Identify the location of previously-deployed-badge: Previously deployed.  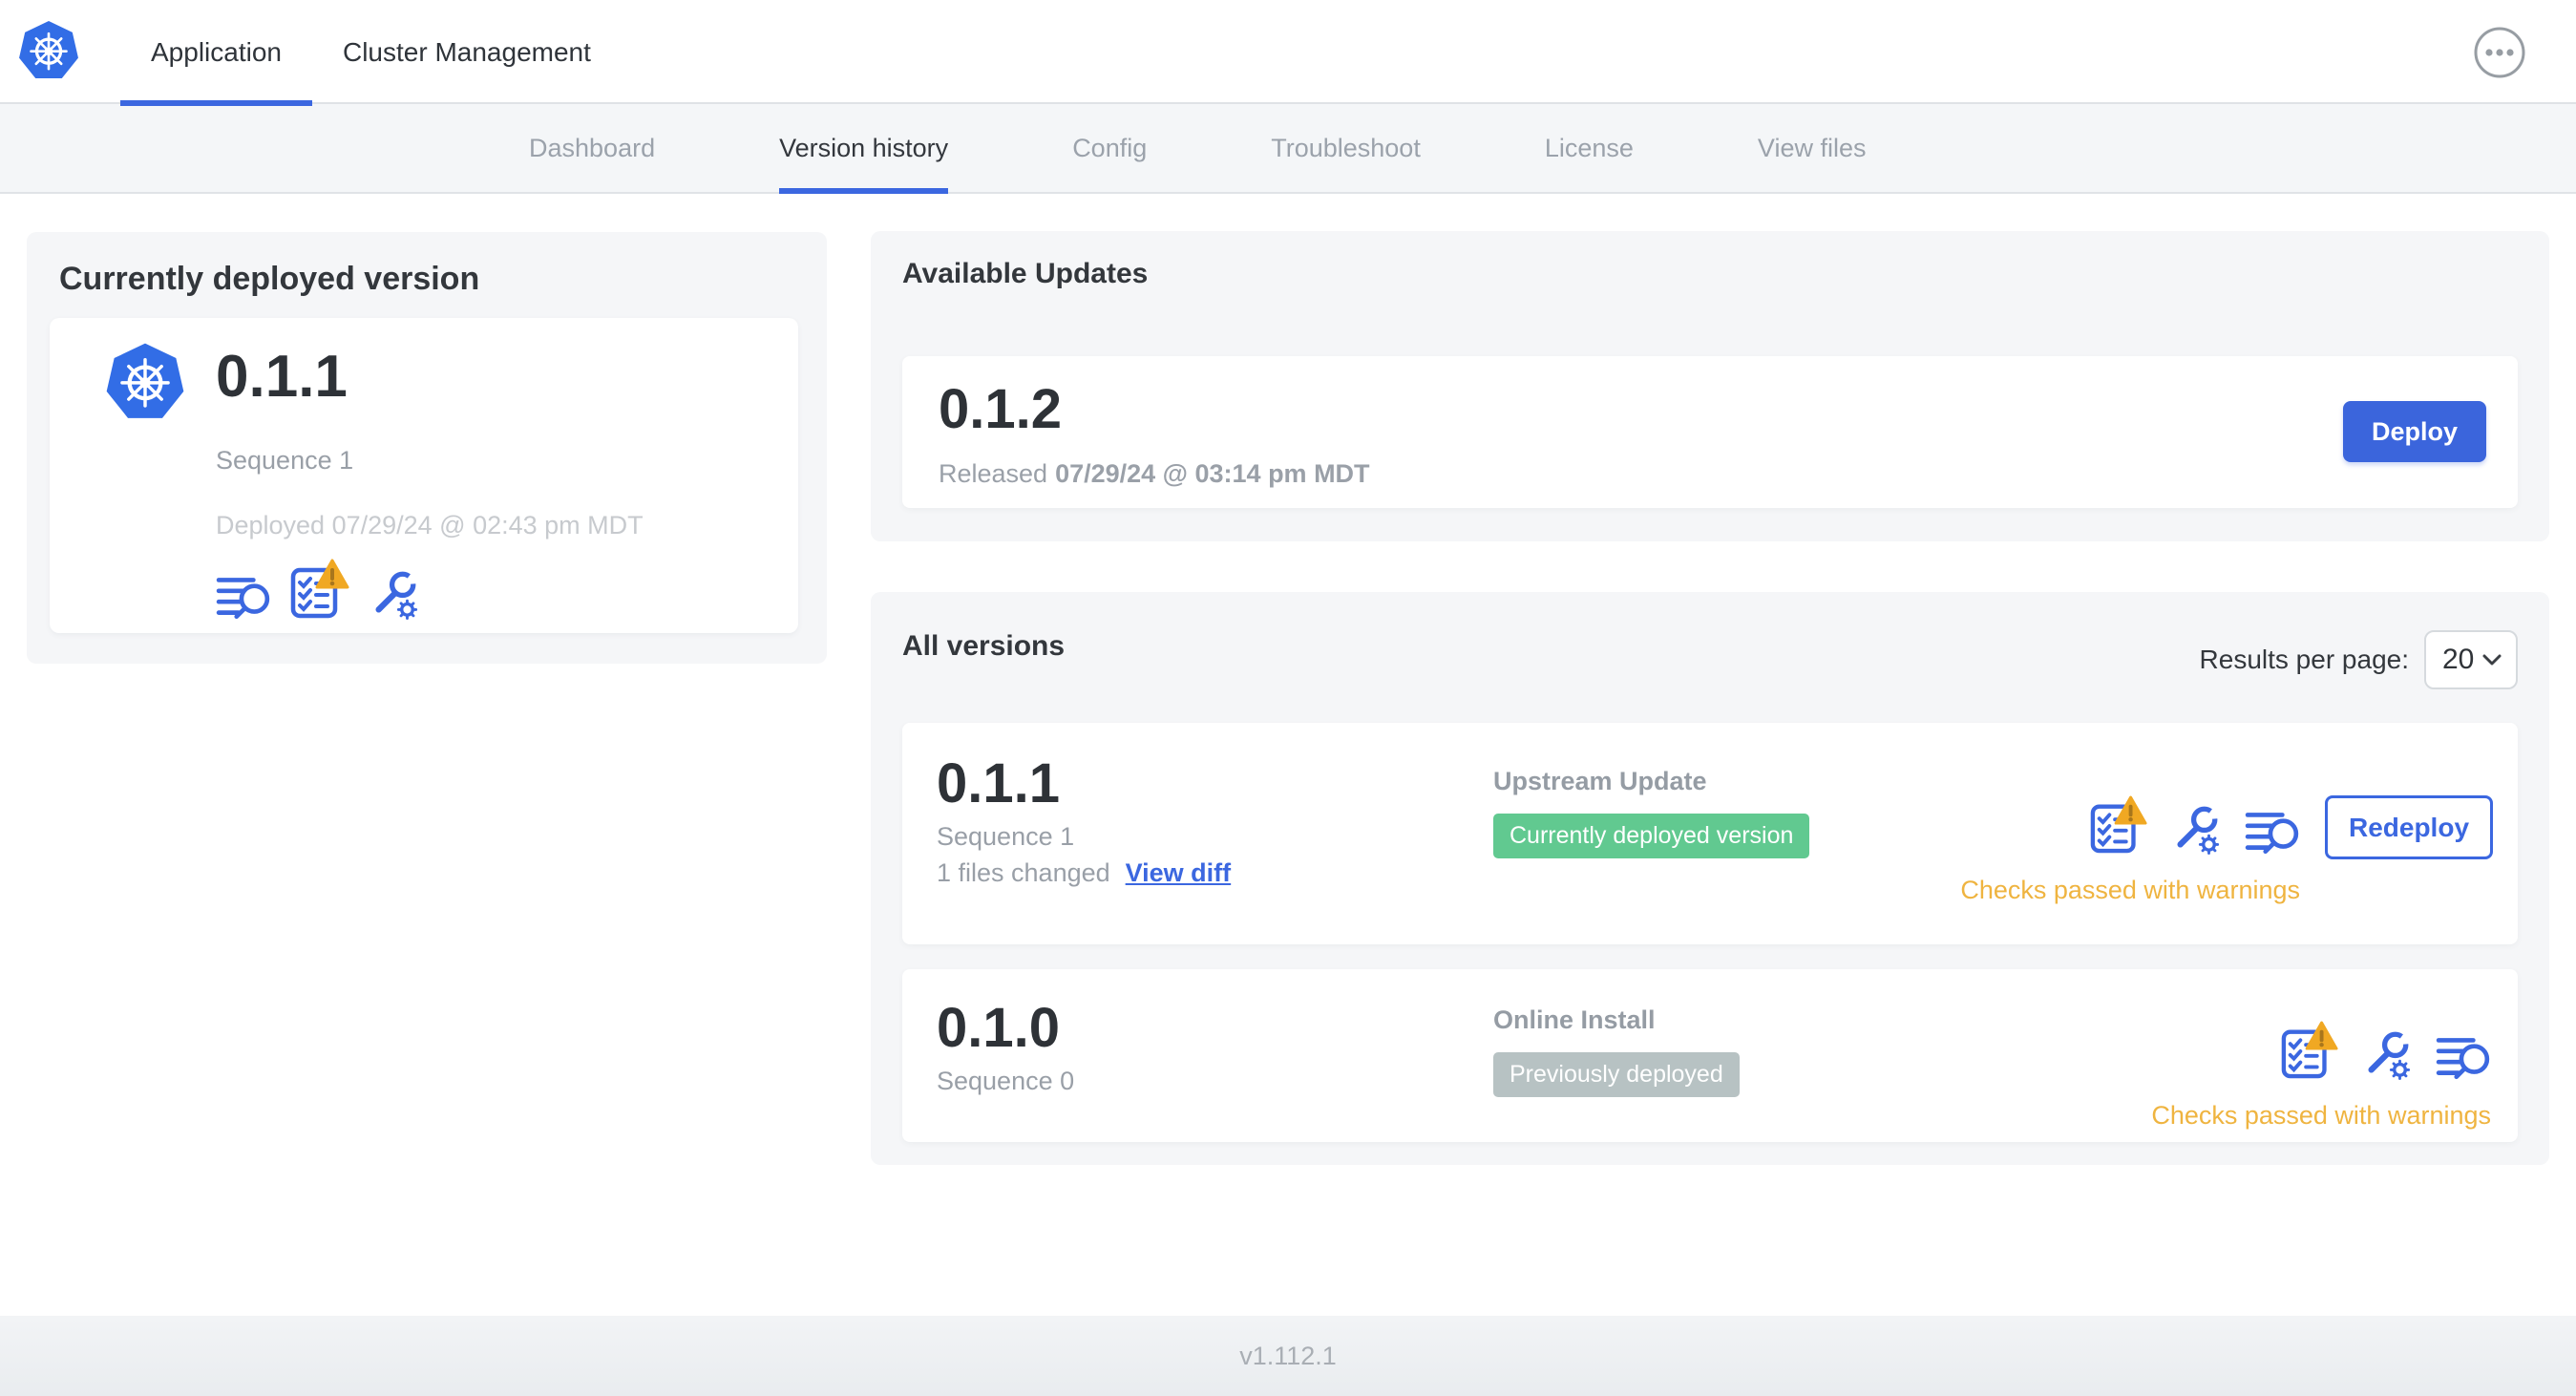
(1616, 1074).